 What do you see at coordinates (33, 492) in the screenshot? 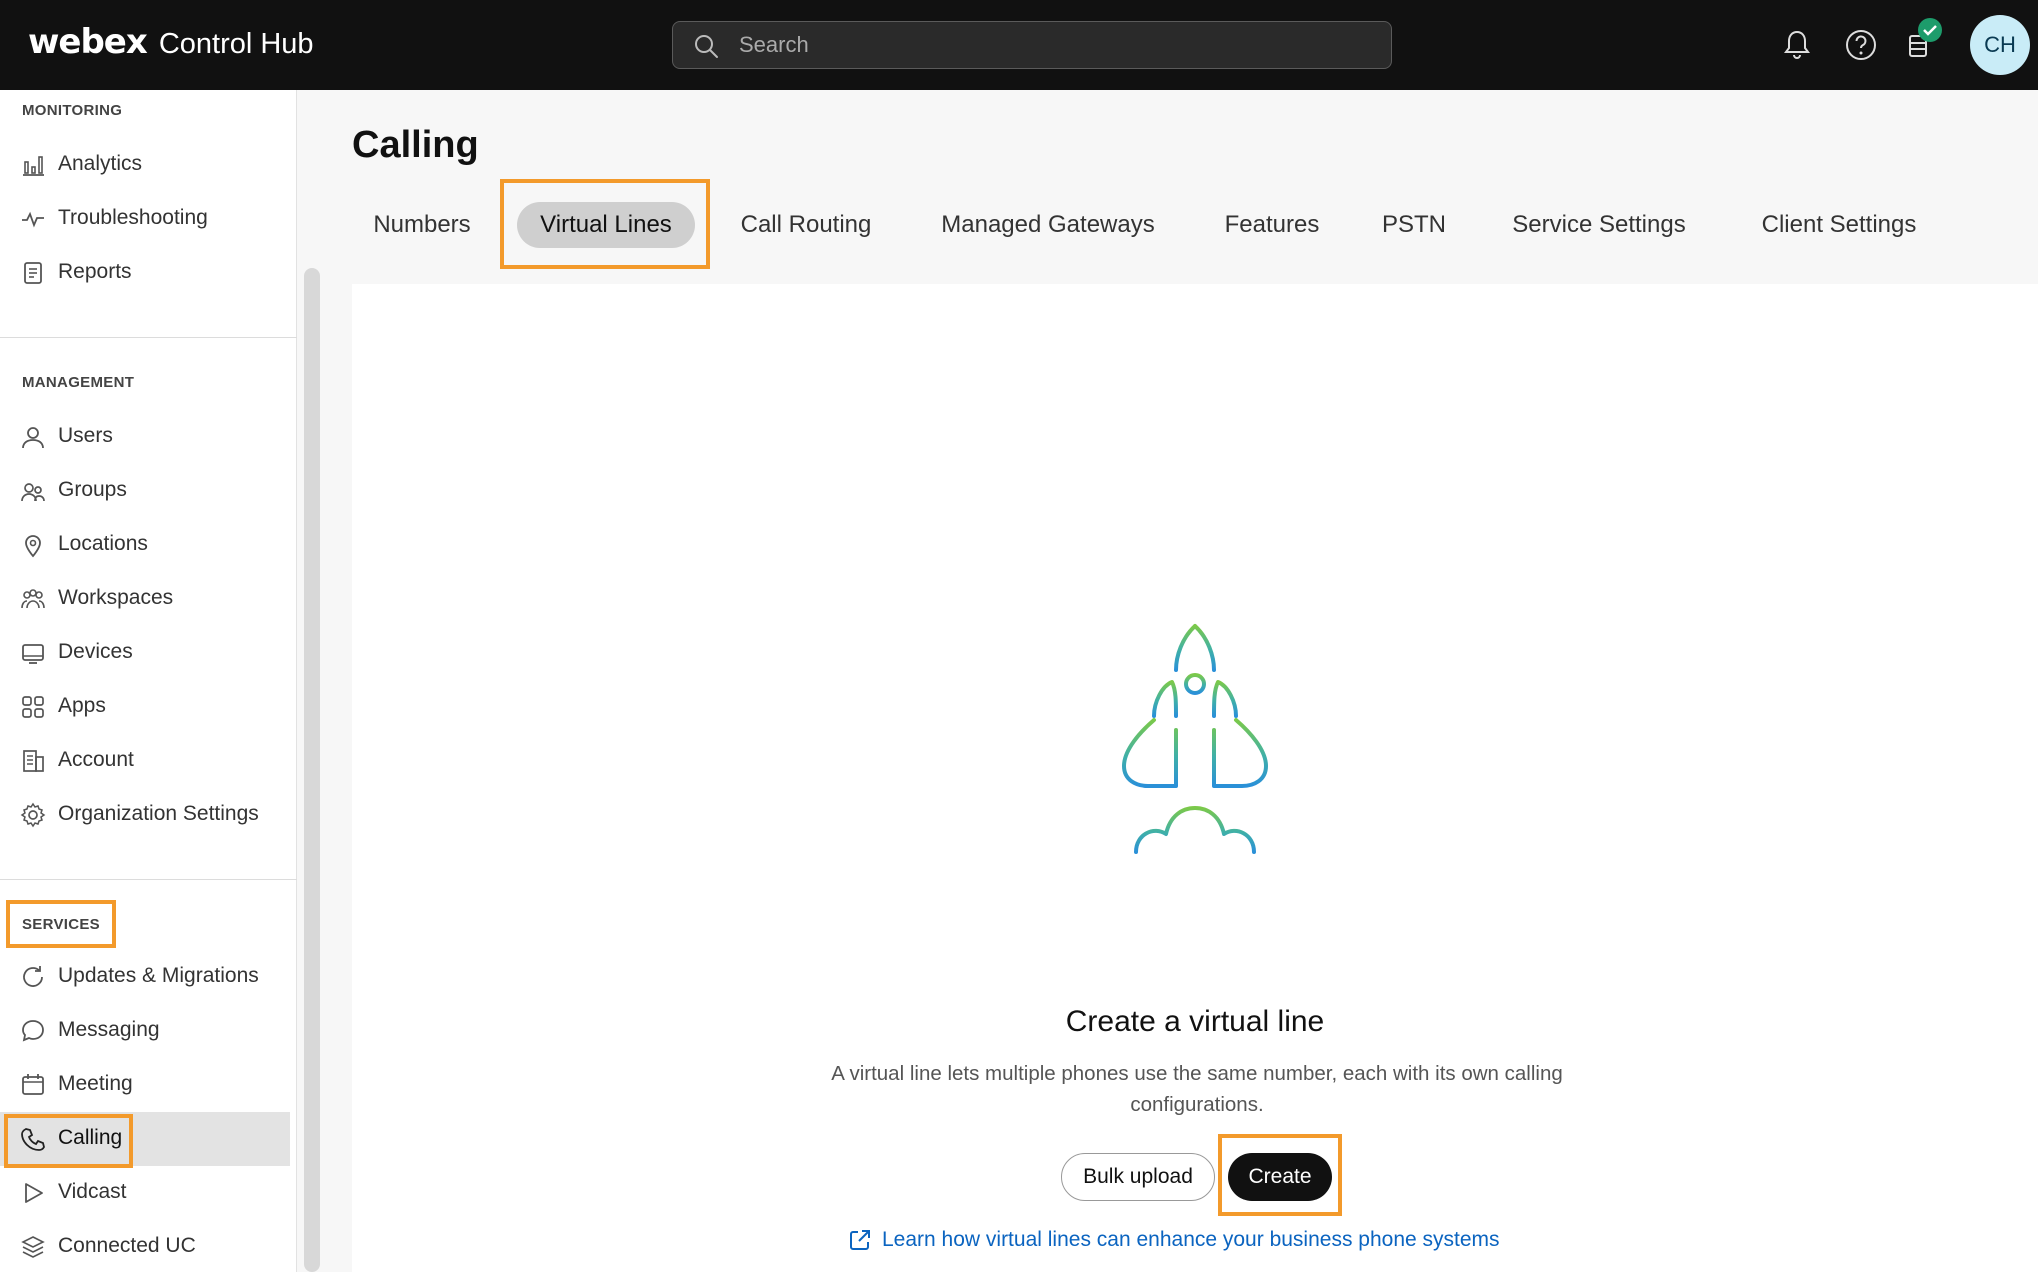
I see `groups-icon` at bounding box center [33, 492].